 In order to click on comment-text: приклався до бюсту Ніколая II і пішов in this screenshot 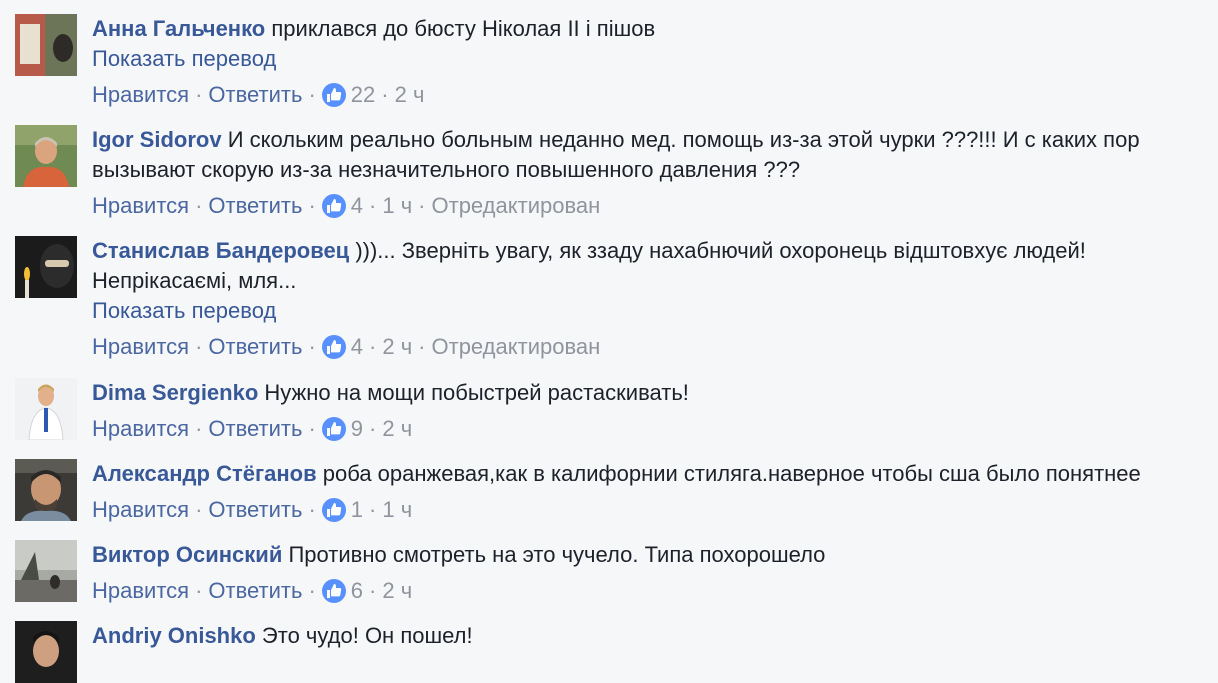, I will do `click(463, 28)`.